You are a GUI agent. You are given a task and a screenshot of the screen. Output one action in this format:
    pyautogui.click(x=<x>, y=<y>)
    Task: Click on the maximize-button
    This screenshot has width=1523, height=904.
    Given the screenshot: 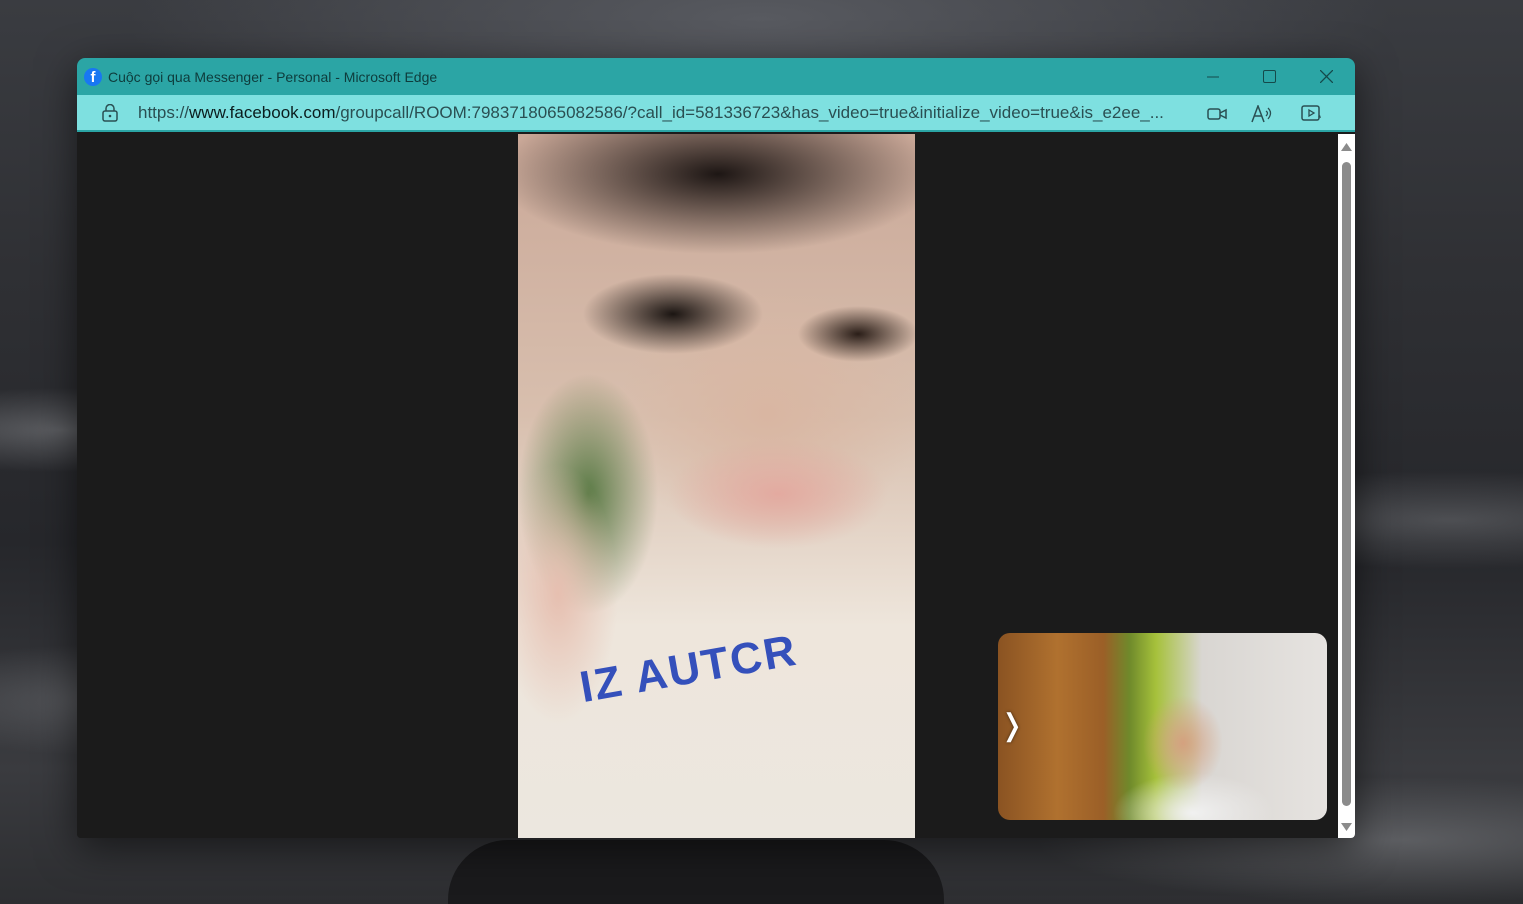 What is the action you would take?
    pyautogui.click(x=1269, y=76)
    